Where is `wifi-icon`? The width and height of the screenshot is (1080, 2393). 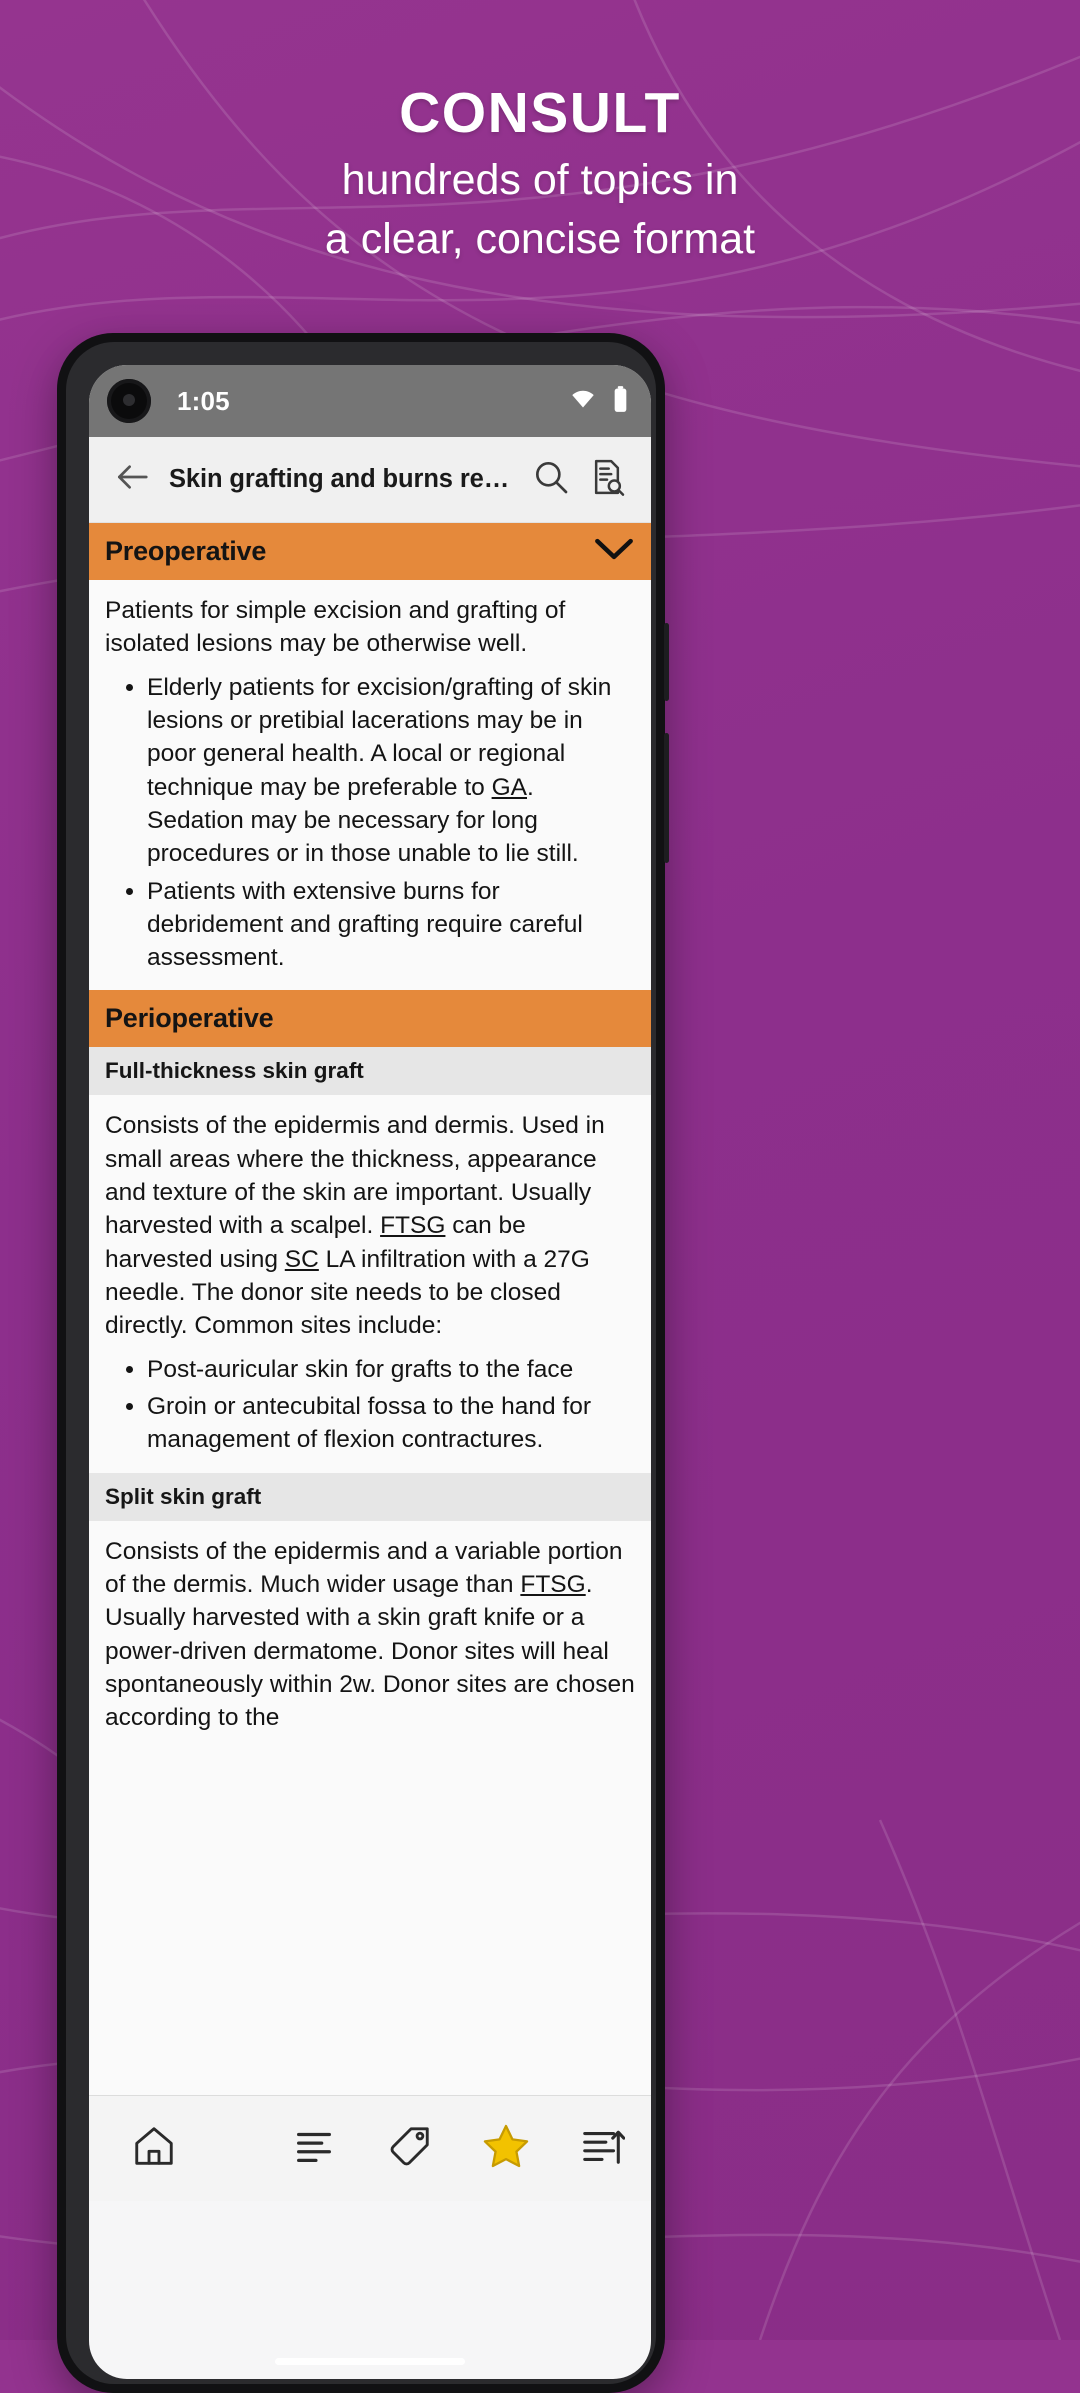
wifi-icon is located at coordinates (583, 401).